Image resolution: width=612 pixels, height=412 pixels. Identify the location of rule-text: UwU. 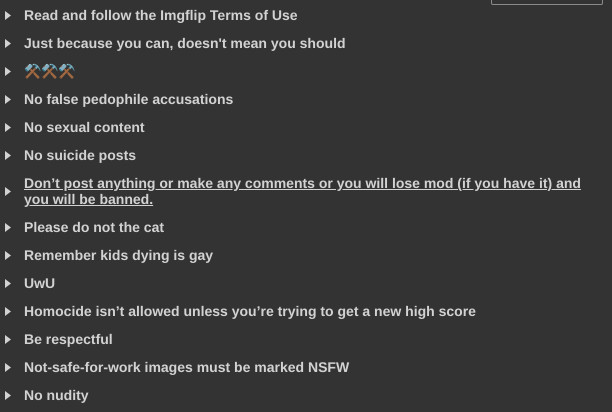
(40, 283).